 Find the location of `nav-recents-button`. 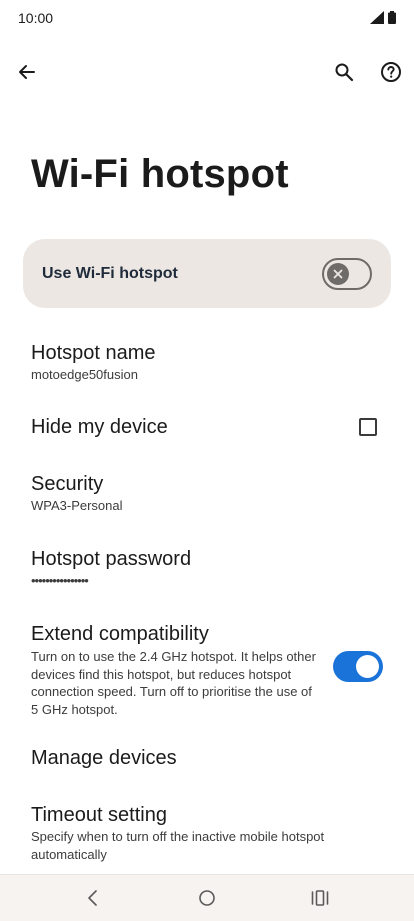

nav-recents-button is located at coordinates (320, 898).